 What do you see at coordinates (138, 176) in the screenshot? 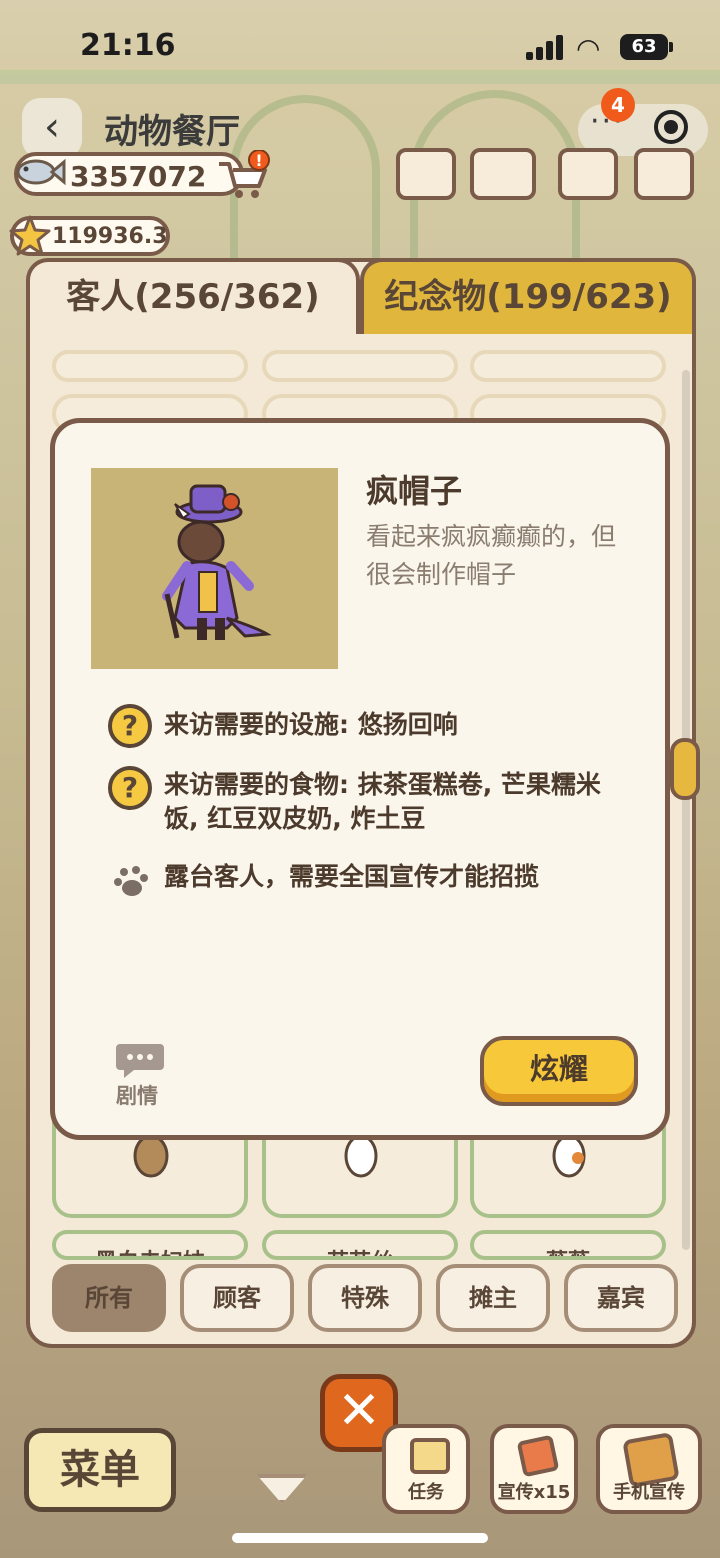
I see `fish-amount: 3357072` at bounding box center [138, 176].